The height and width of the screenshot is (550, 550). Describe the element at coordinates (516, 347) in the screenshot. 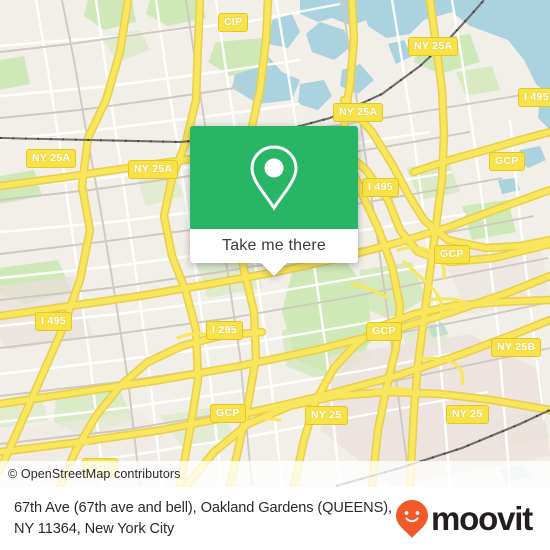

I see `road-shield: NY 25B` at that location.